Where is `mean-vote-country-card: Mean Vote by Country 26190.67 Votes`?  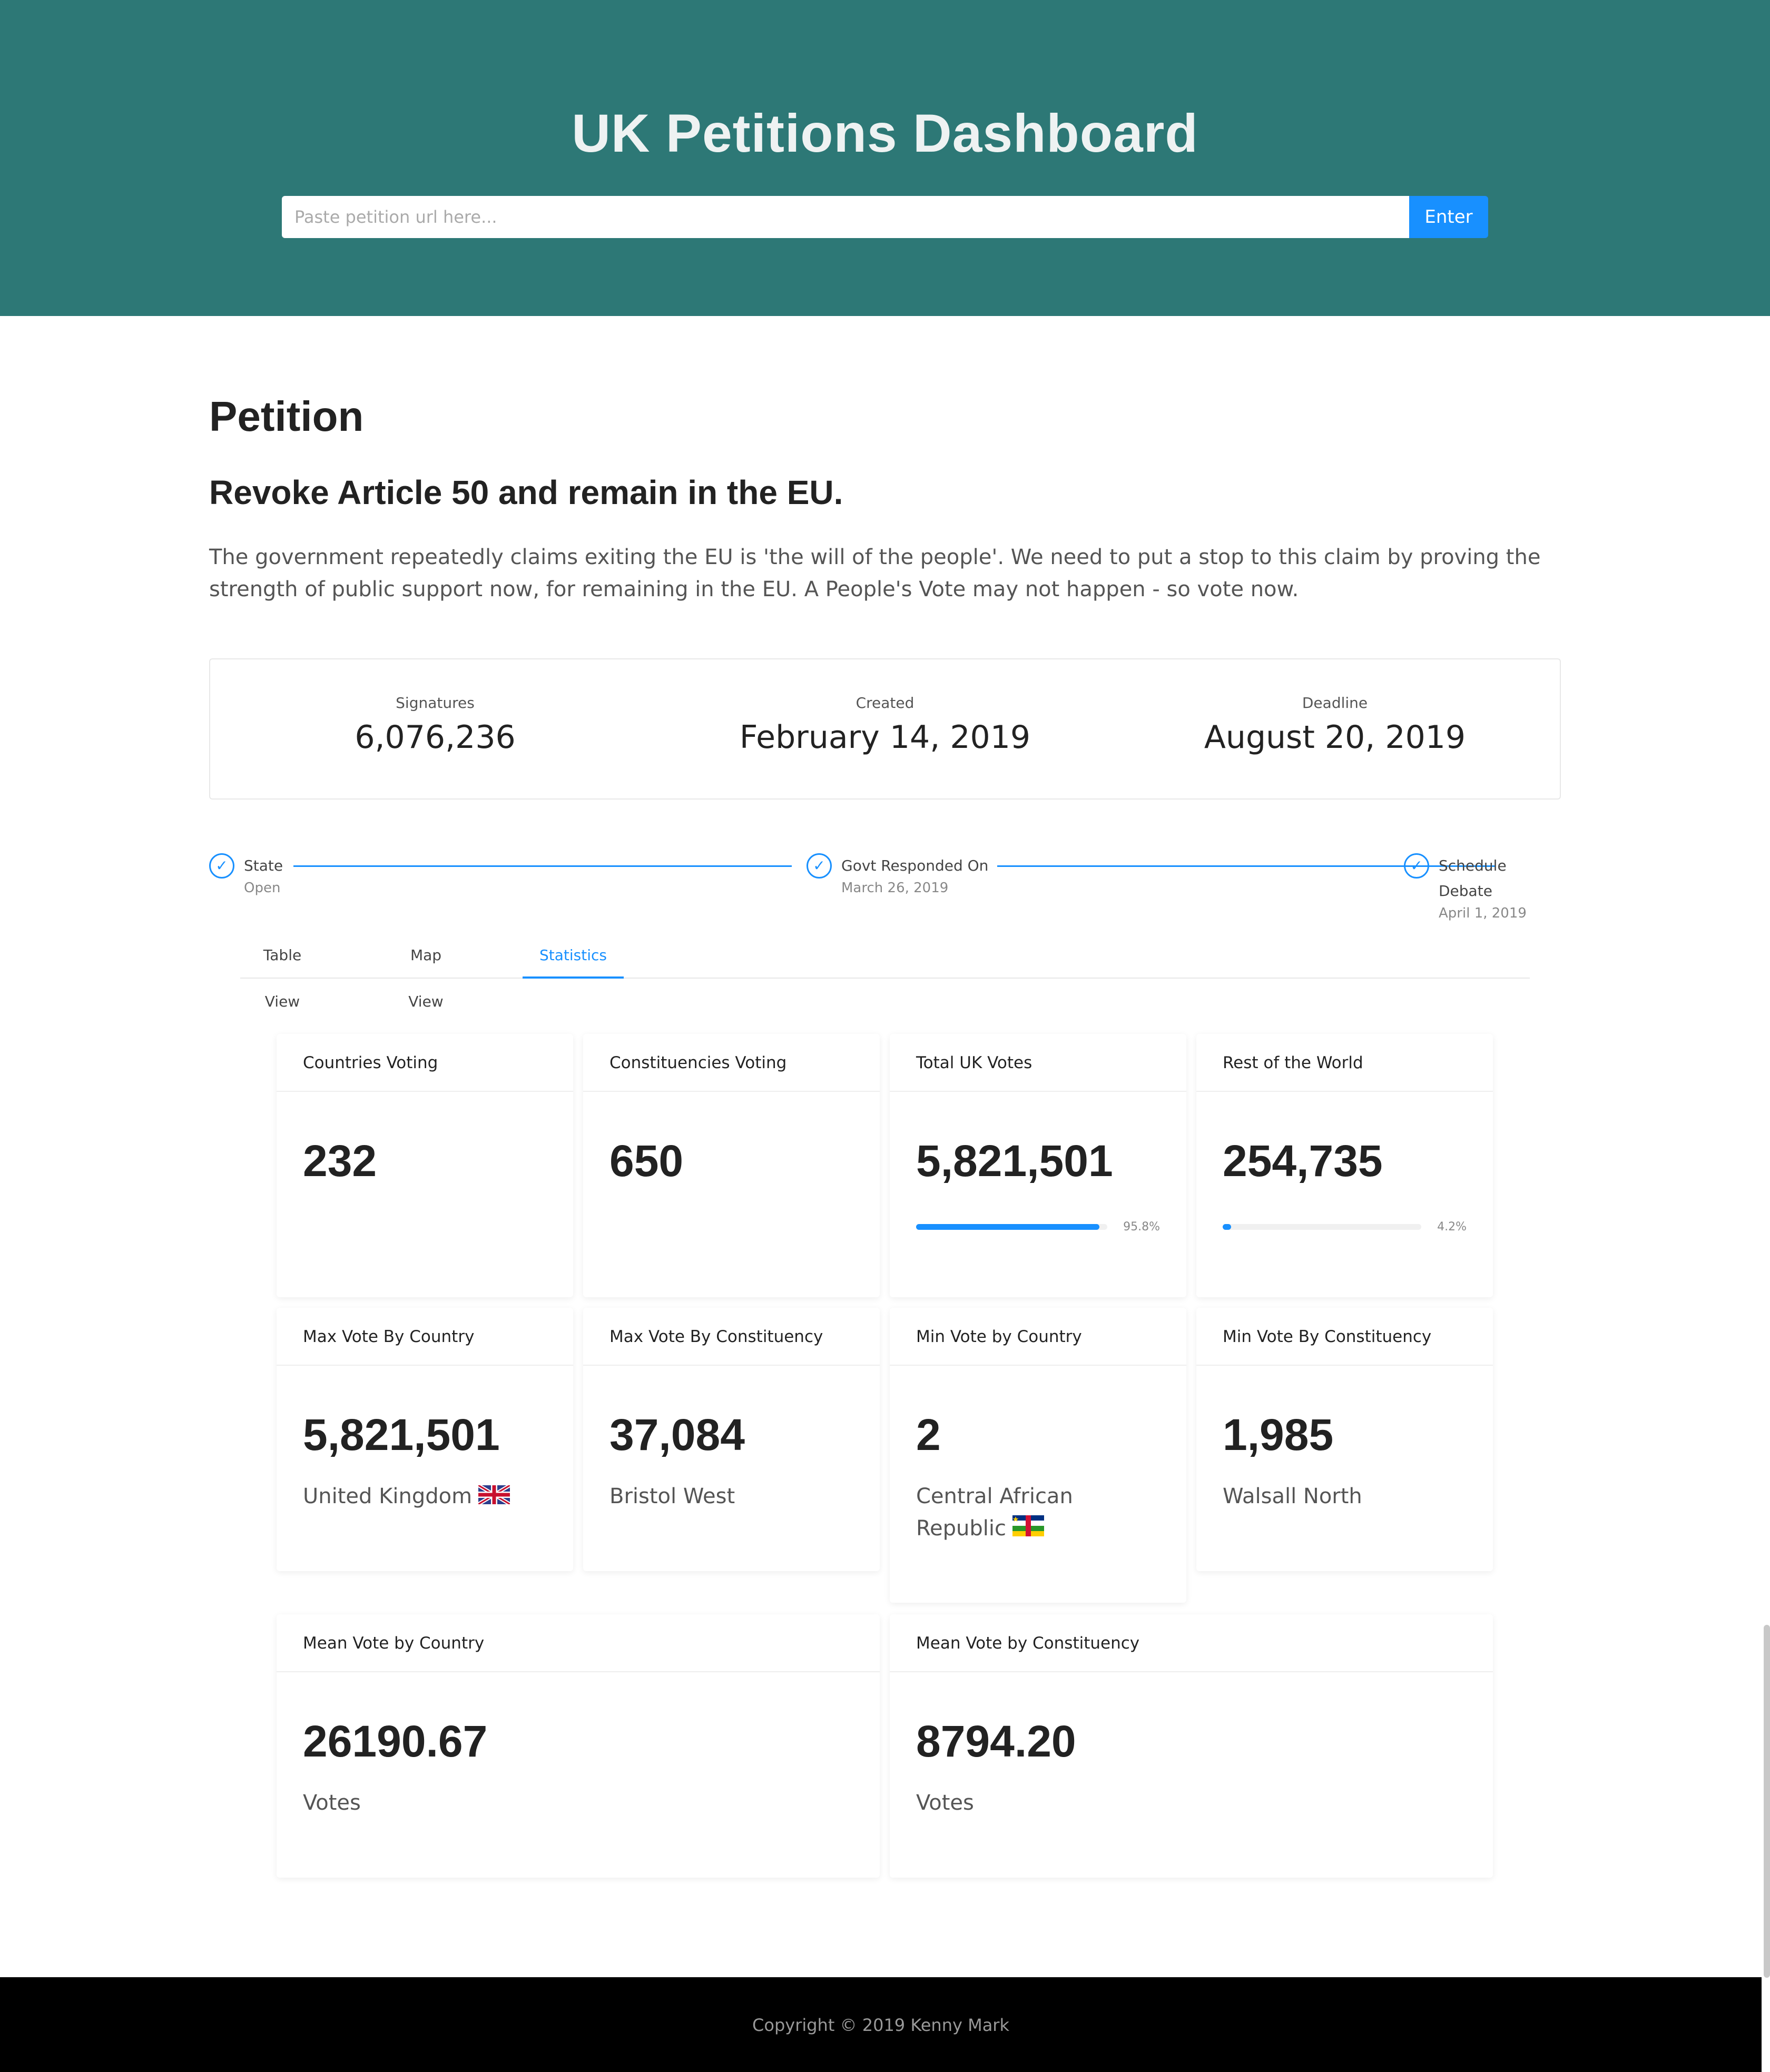
mean-vote-country-card: Mean Vote by Country 26190.67 Votes is located at coordinates (579, 1746).